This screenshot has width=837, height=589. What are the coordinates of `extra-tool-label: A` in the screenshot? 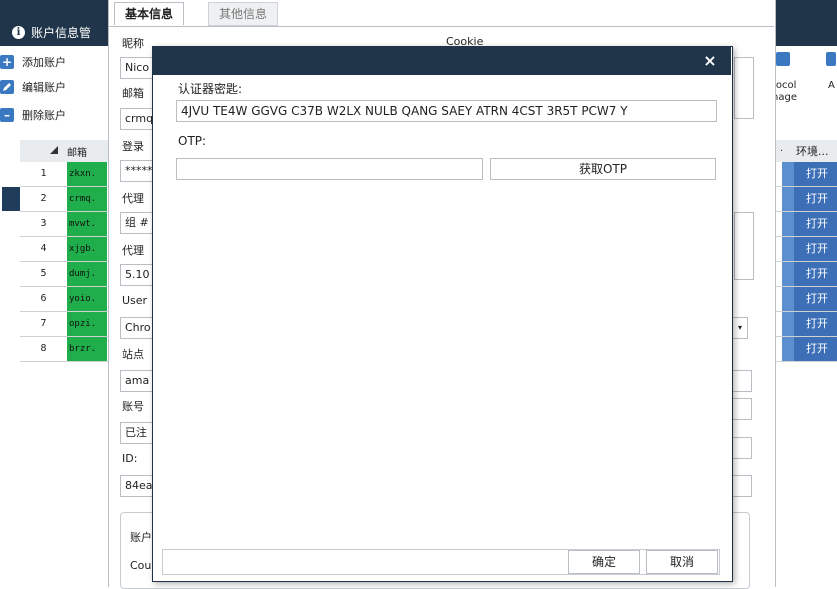 It's located at (831, 86).